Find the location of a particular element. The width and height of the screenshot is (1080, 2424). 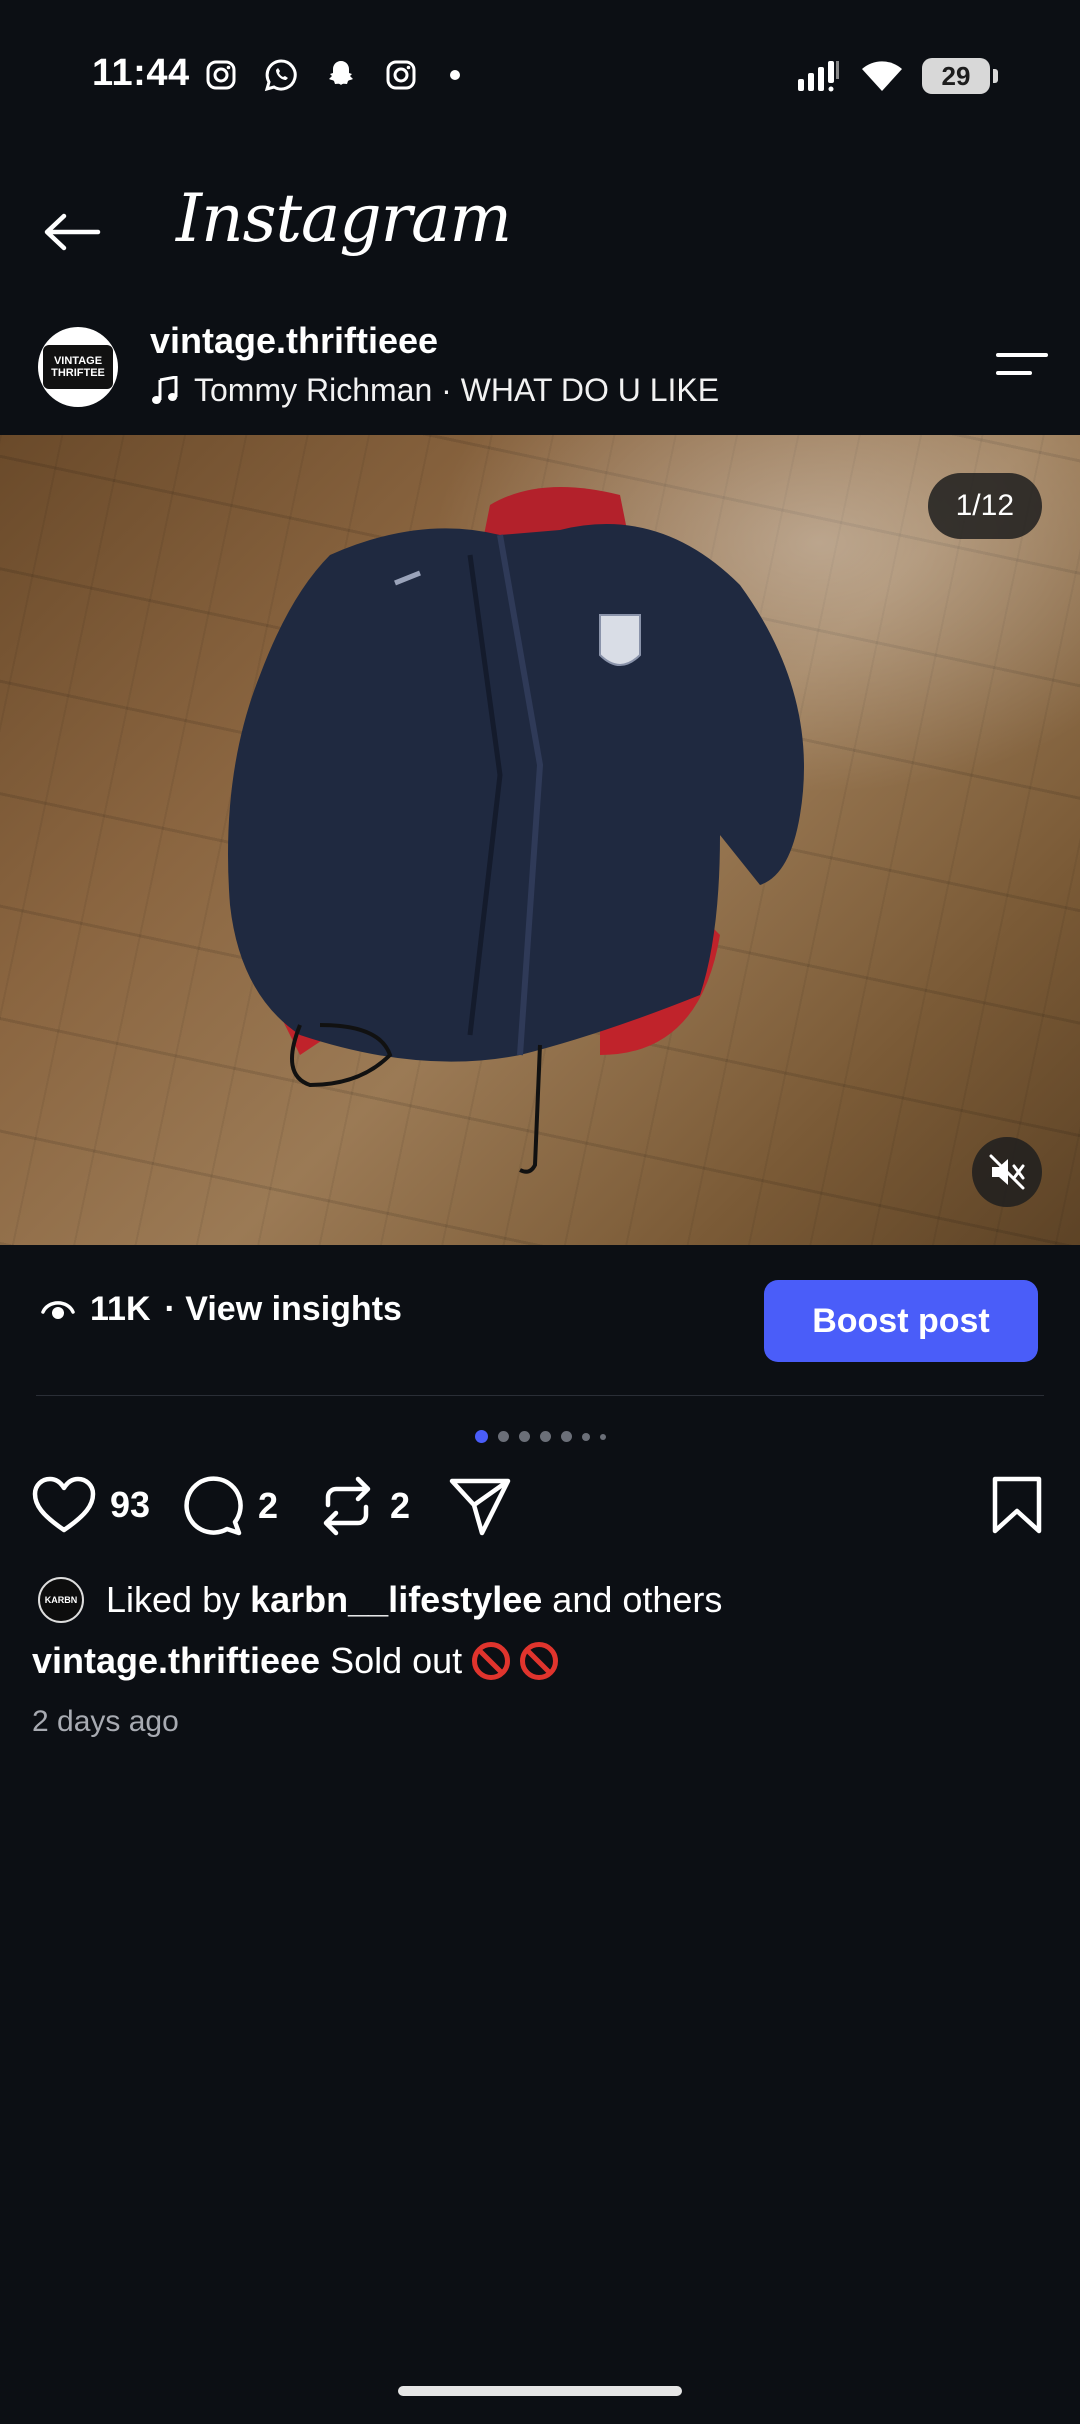

share-button is located at coordinates (480, 1506).